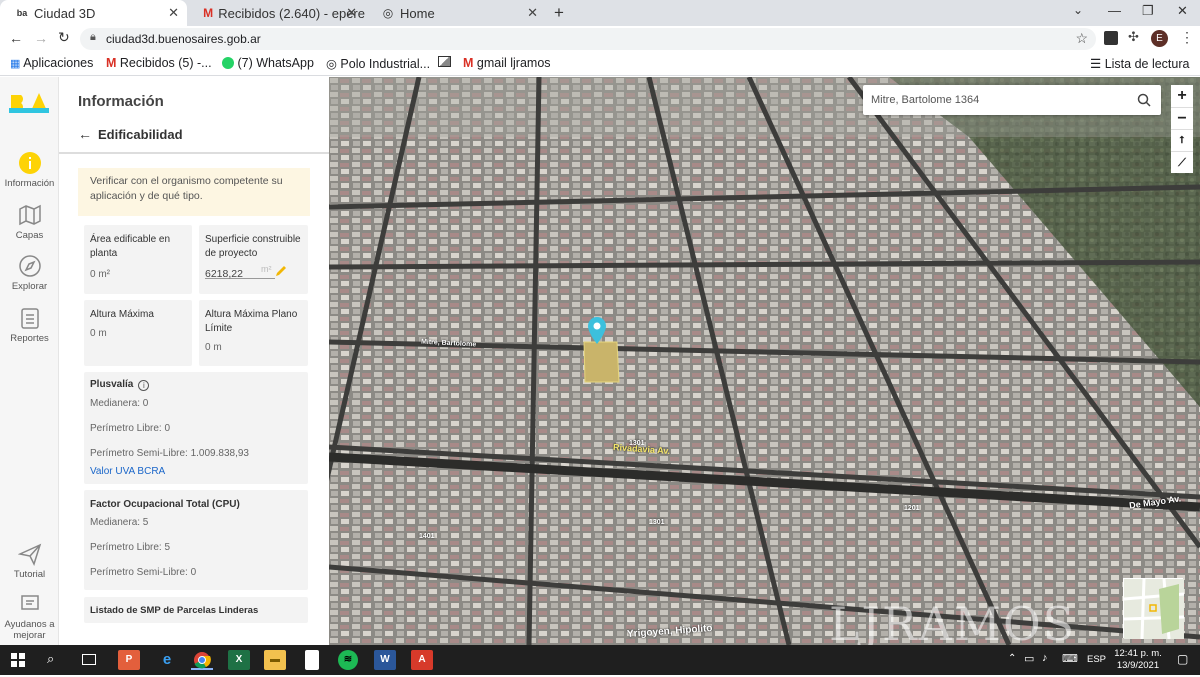 The width and height of the screenshot is (1200, 677). What do you see at coordinates (29, 616) in the screenshot?
I see `rail-item-ayudanos: Ayudanos a mejorar` at bounding box center [29, 616].